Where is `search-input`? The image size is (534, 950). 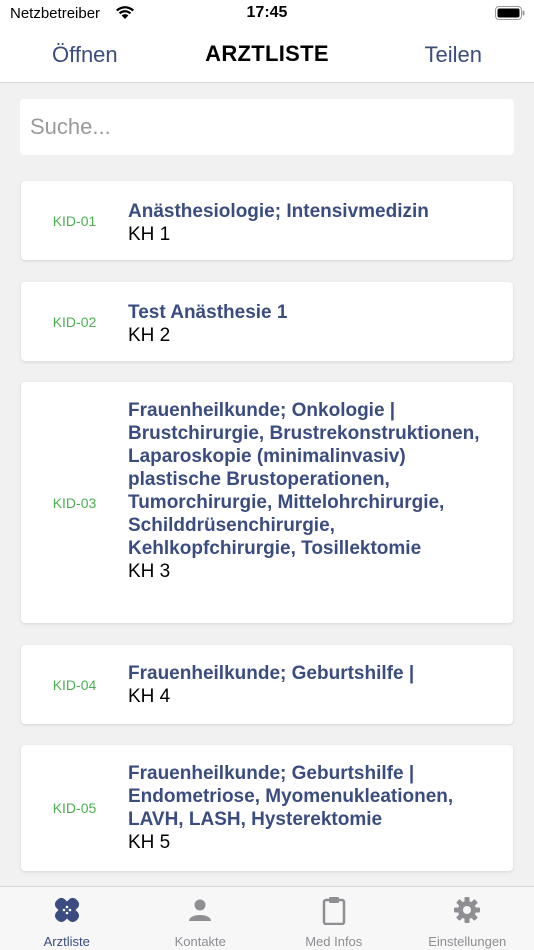 search-input is located at coordinates (267, 127).